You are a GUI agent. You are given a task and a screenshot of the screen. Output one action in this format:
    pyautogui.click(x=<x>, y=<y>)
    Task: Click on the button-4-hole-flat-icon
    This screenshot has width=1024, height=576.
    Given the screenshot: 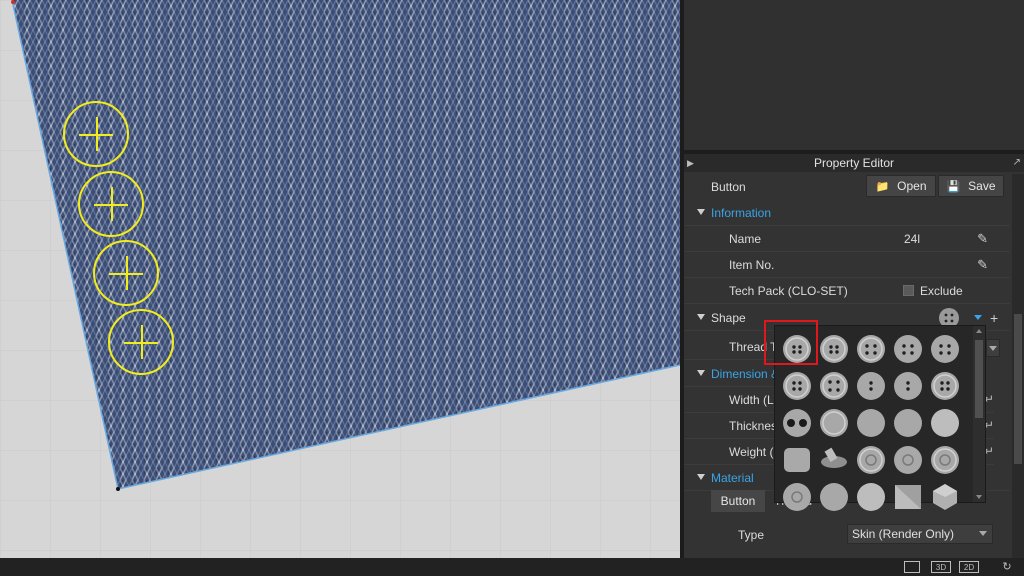 What is the action you would take?
    pyautogui.click(x=907, y=348)
    